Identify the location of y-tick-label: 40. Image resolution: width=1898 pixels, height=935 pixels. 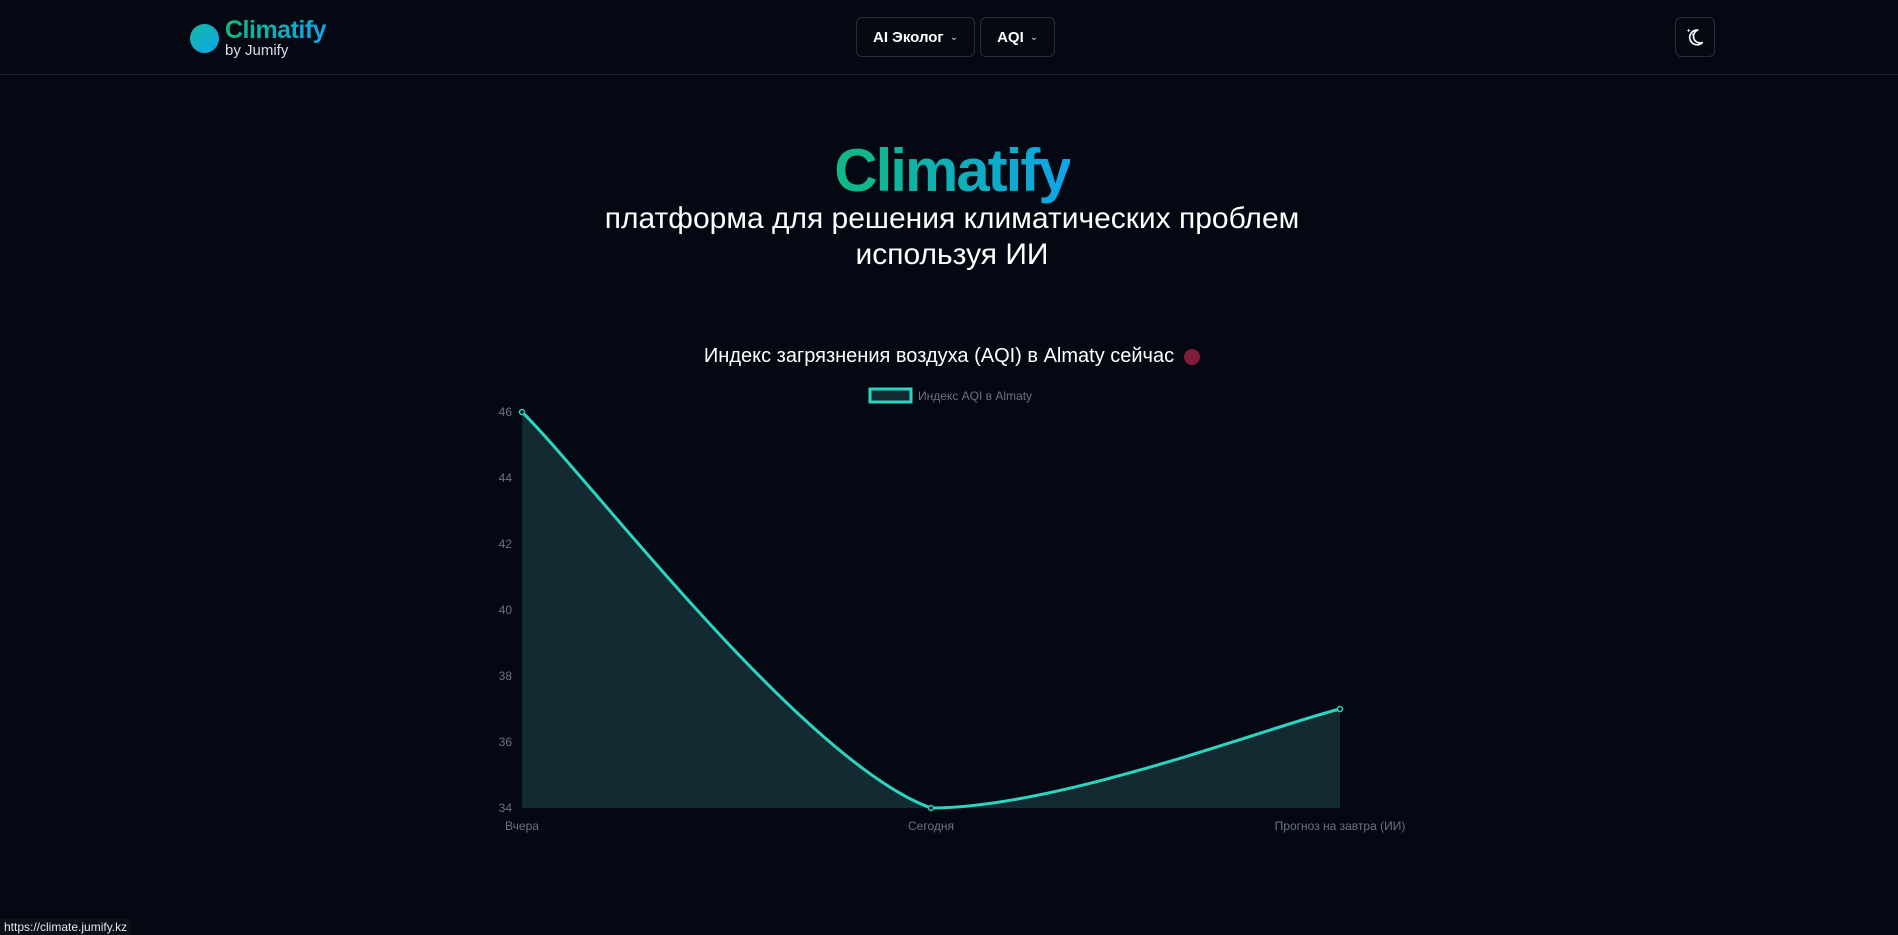
(506, 610).